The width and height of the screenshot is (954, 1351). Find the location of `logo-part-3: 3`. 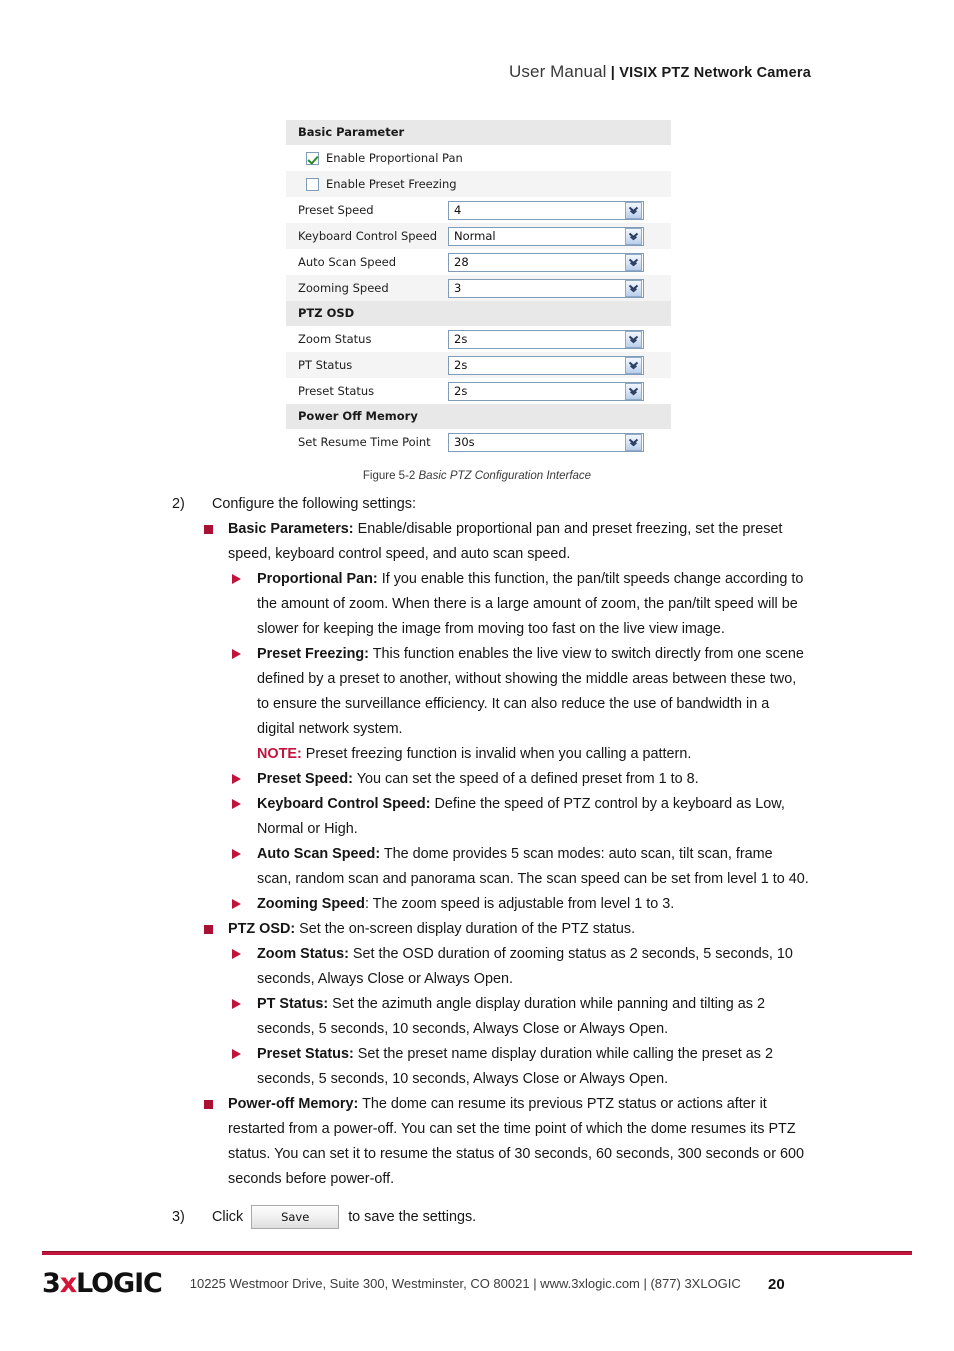

logo-part-3: 3 is located at coordinates (51, 1283).